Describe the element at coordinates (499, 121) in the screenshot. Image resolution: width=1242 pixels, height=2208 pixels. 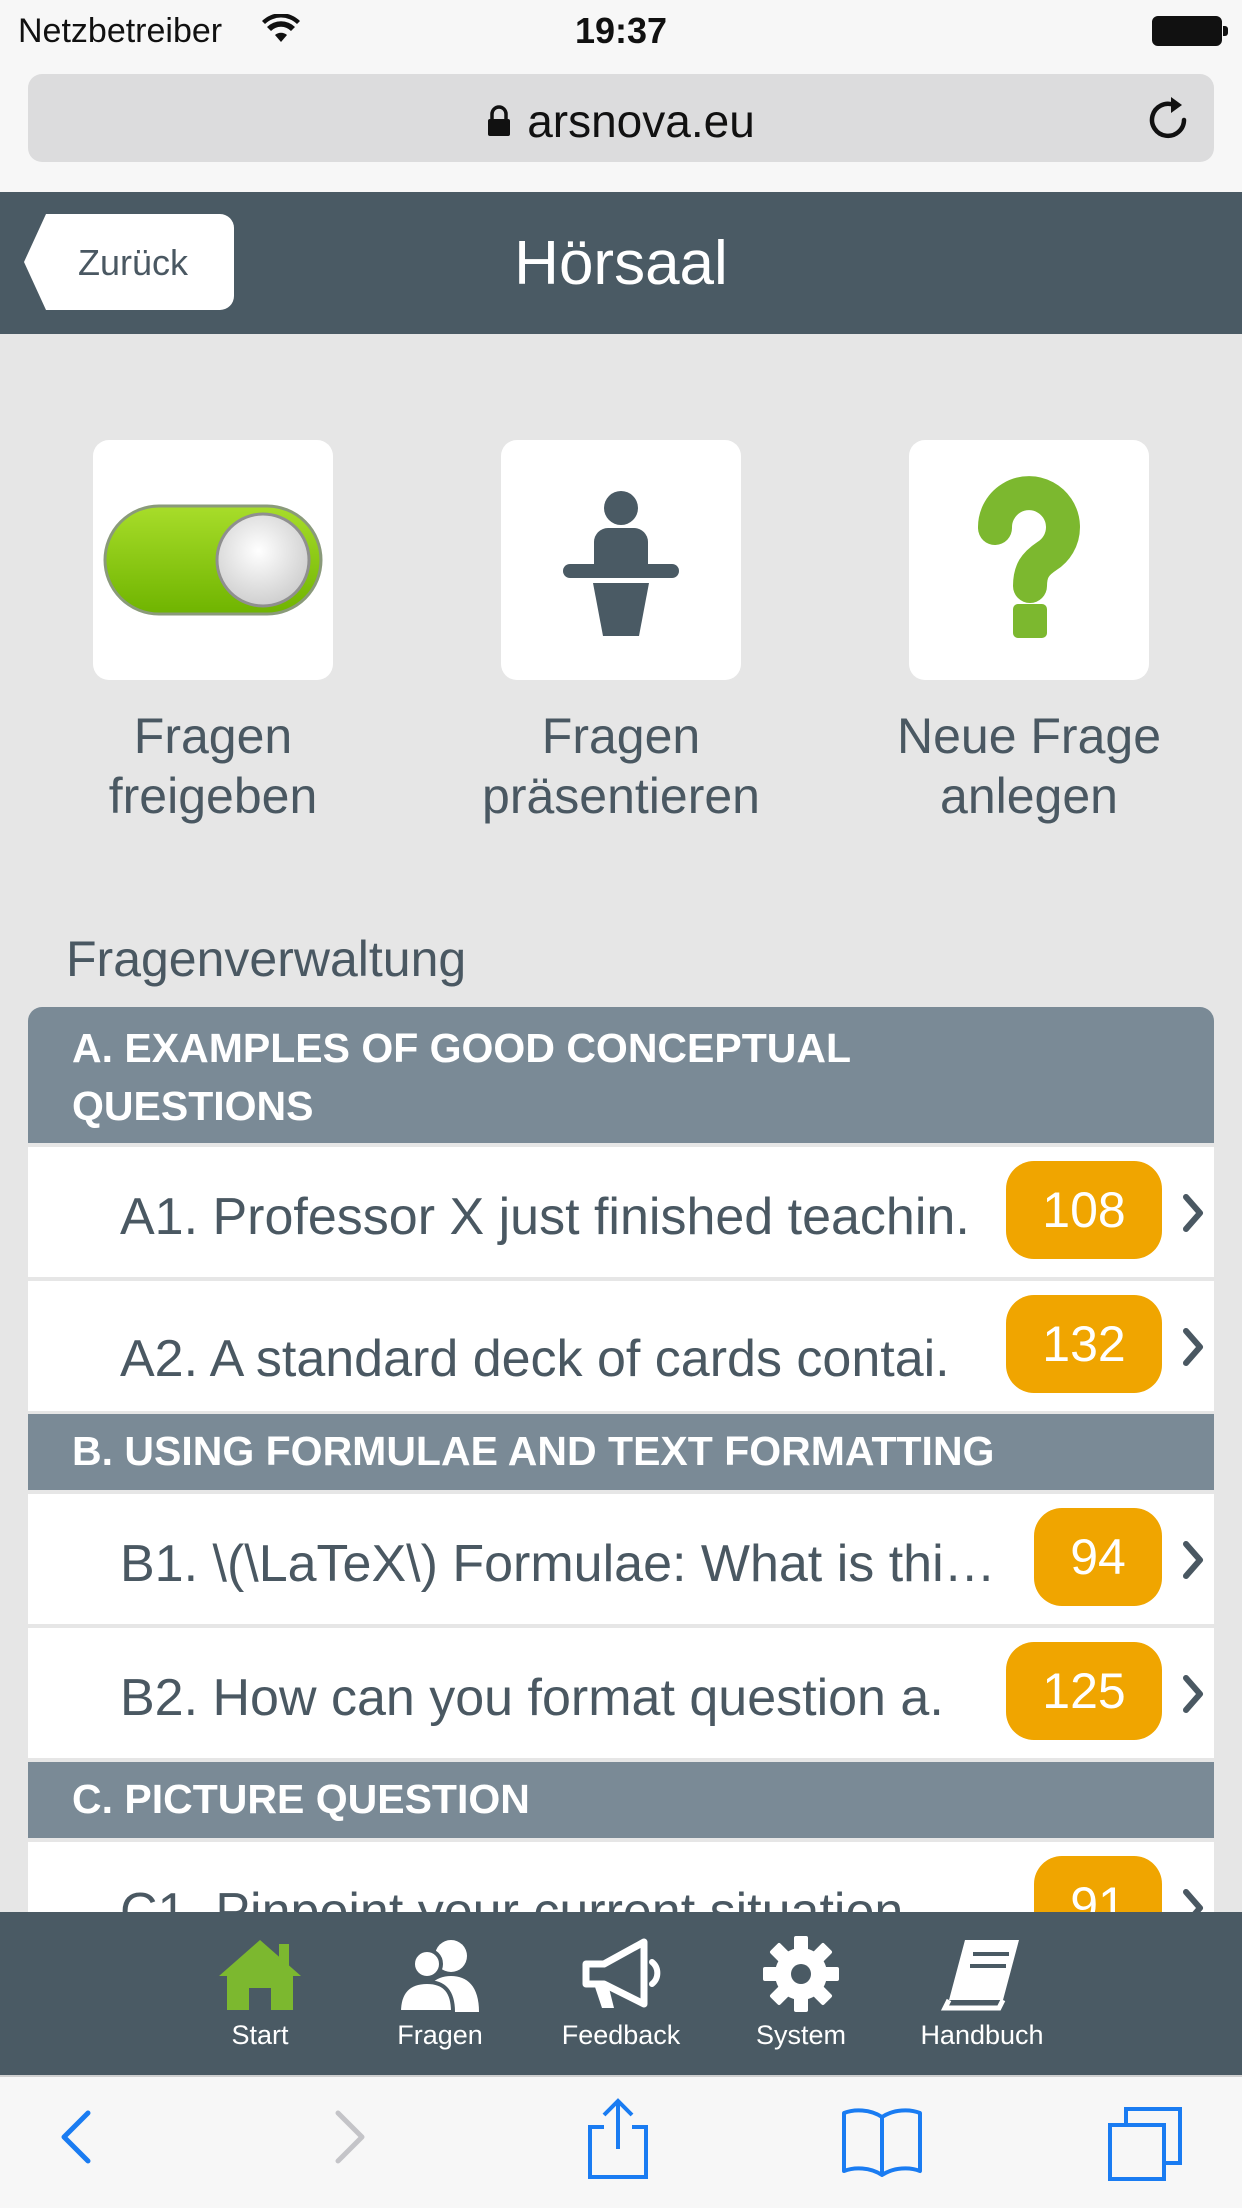
I see `lock-icon` at that location.